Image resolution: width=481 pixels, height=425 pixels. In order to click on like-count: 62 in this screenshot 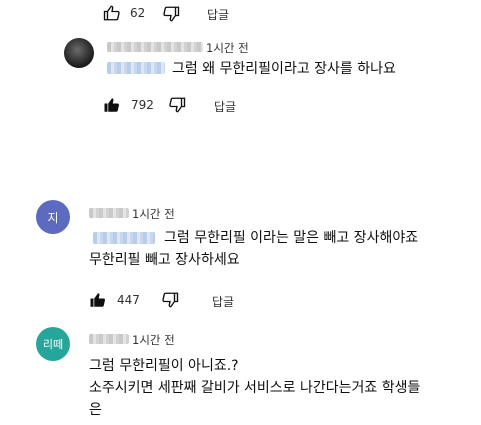, I will do `click(138, 13)`.